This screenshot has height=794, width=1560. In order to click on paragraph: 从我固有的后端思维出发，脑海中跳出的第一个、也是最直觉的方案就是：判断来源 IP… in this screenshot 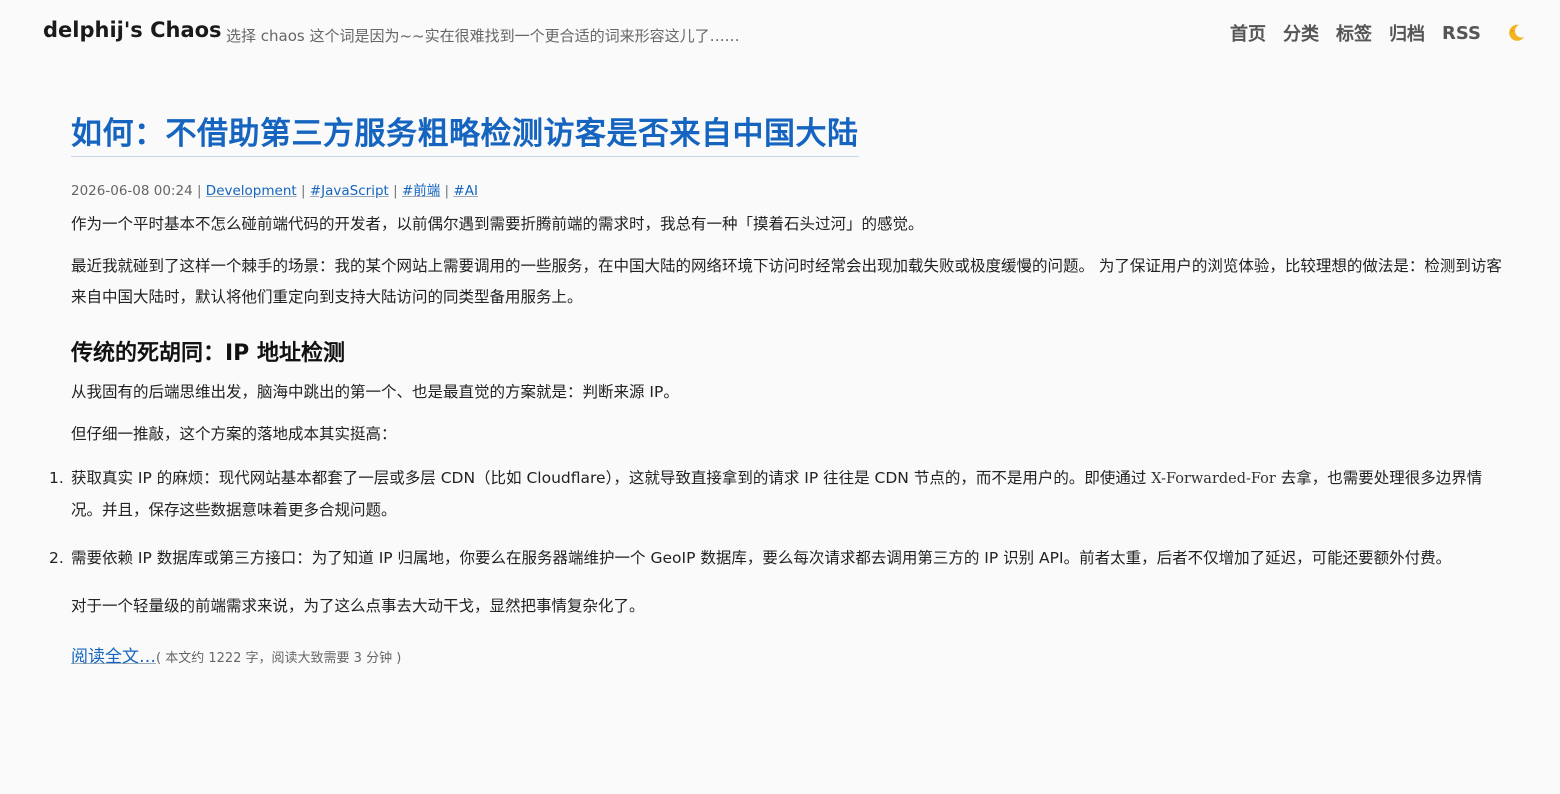, I will do `click(375, 392)`.